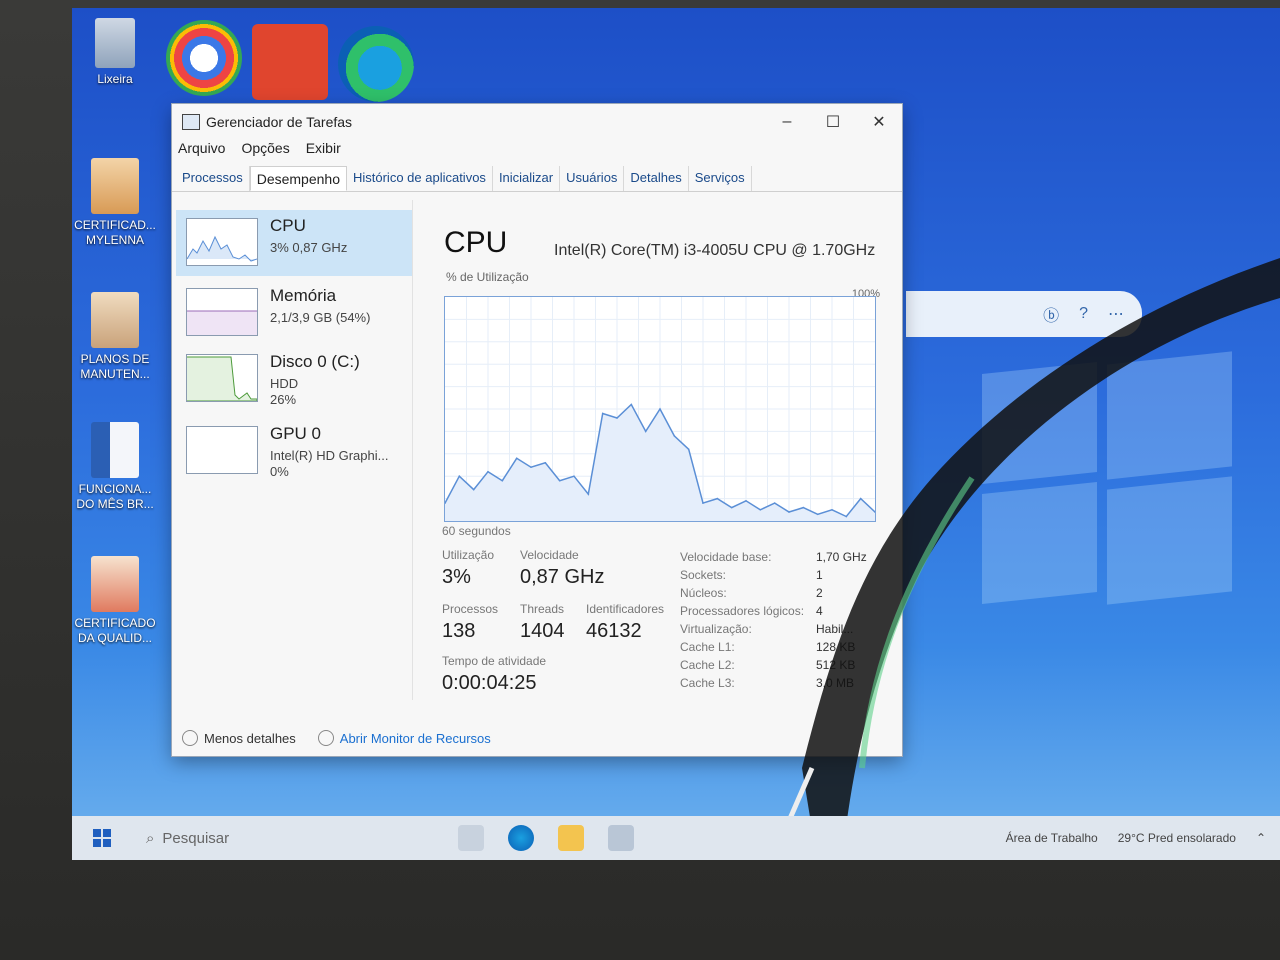  What do you see at coordinates (196, 838) in the screenshot?
I see `search-placeholder: Pesquisar` at bounding box center [196, 838].